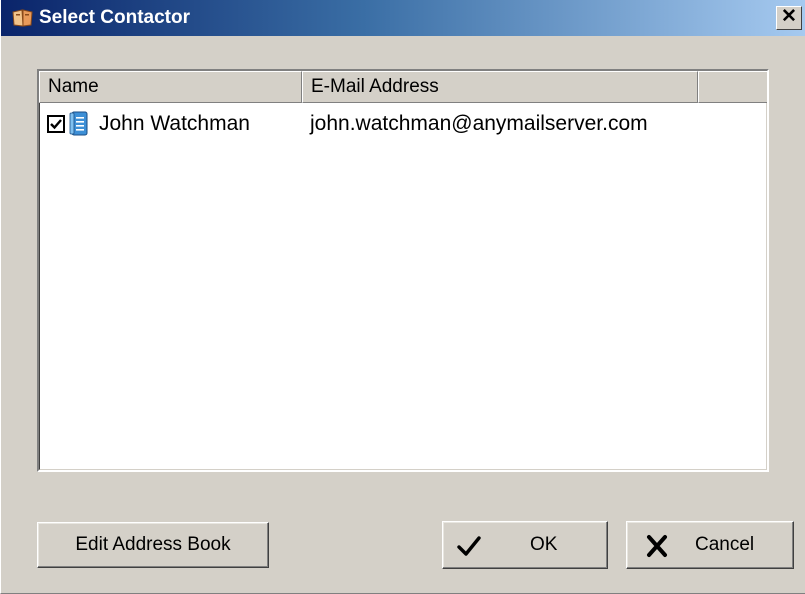  What do you see at coordinates (500, 87) in the screenshot?
I see `column-header-email: E-Mail Address` at bounding box center [500, 87].